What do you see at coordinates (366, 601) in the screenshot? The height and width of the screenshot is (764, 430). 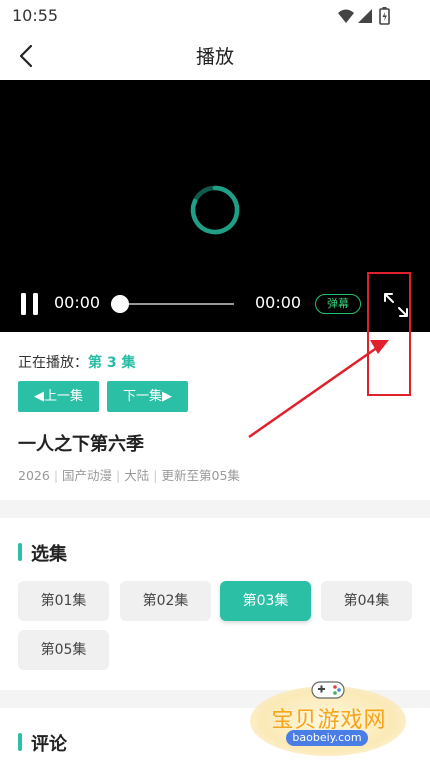 I see `episode-chip-4: 第04集` at bounding box center [366, 601].